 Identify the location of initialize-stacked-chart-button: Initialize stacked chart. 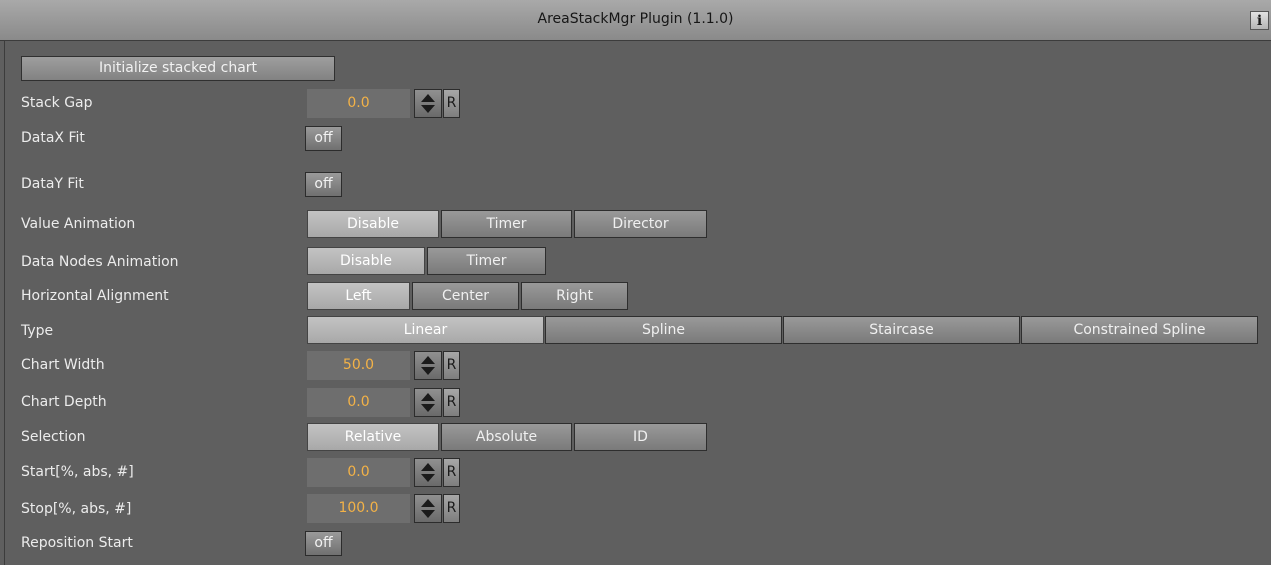
(178, 68).